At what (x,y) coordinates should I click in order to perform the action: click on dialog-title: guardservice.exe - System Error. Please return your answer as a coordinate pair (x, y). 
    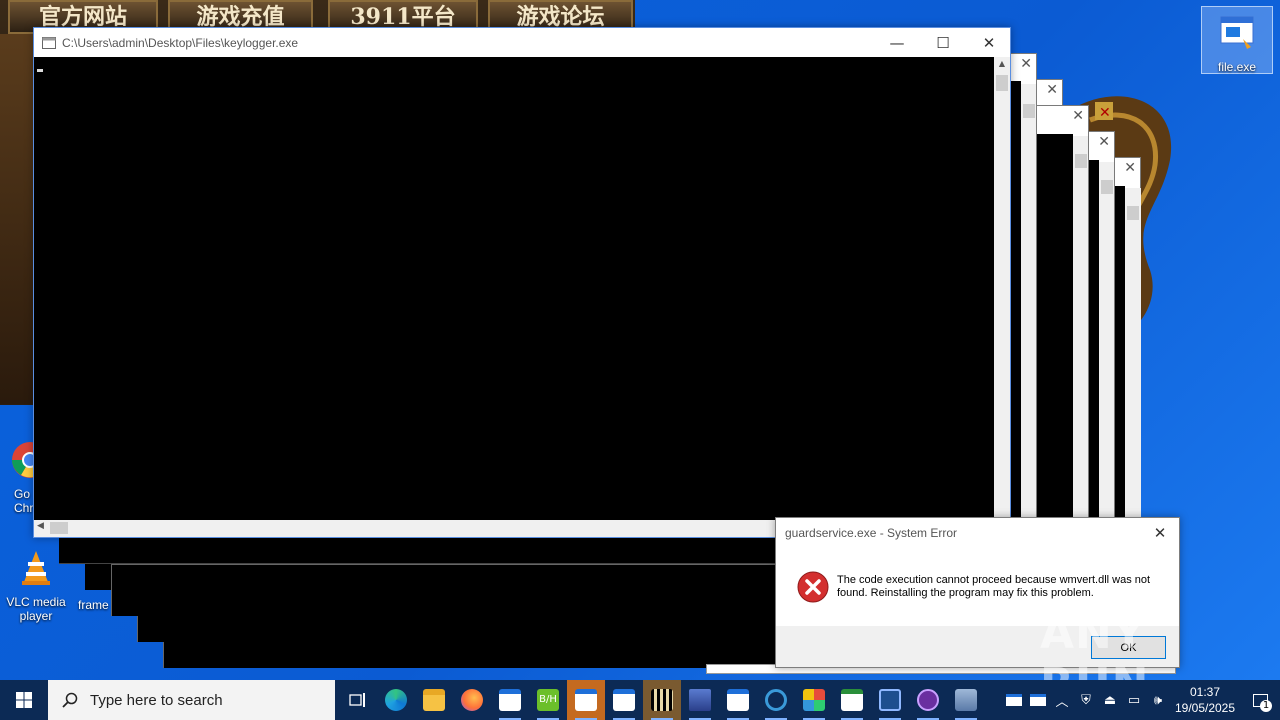
    Looking at the image, I should click on (871, 533).